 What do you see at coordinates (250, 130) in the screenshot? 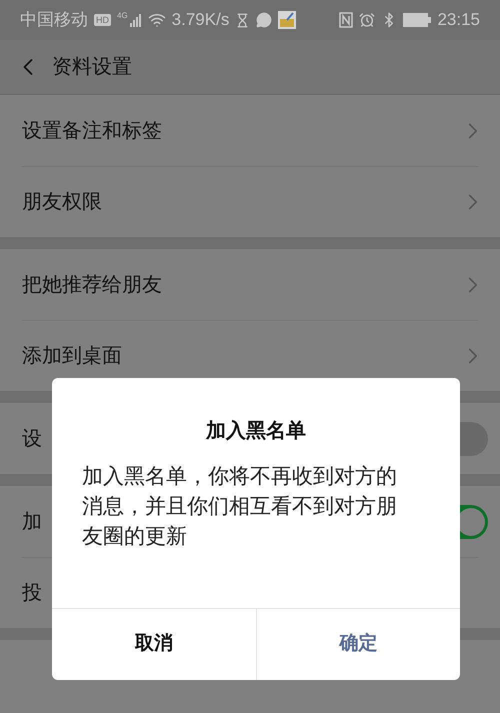
I see `settings-row: 设置备注和标签` at bounding box center [250, 130].